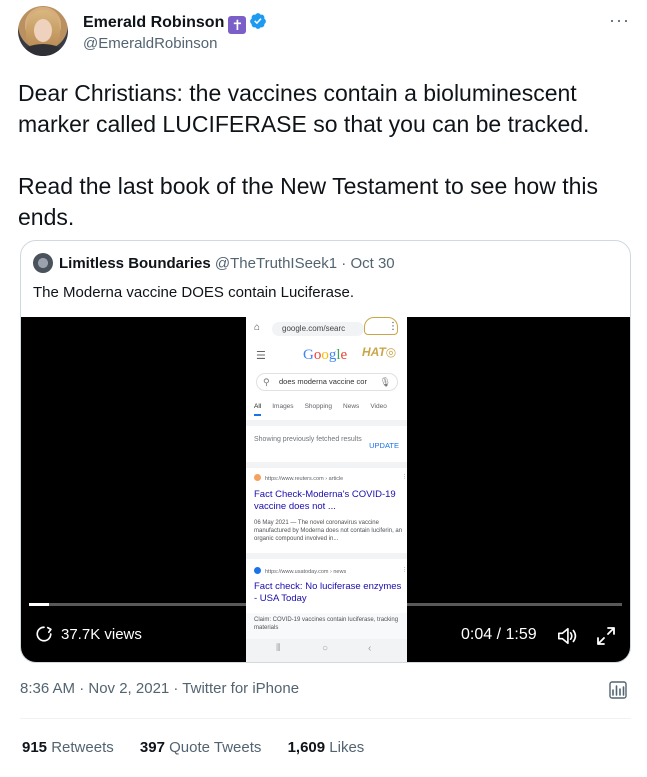 This screenshot has width=647, height=777. Describe the element at coordinates (318, 406) in the screenshot. I see `tab-shopping: Shopping` at that location.